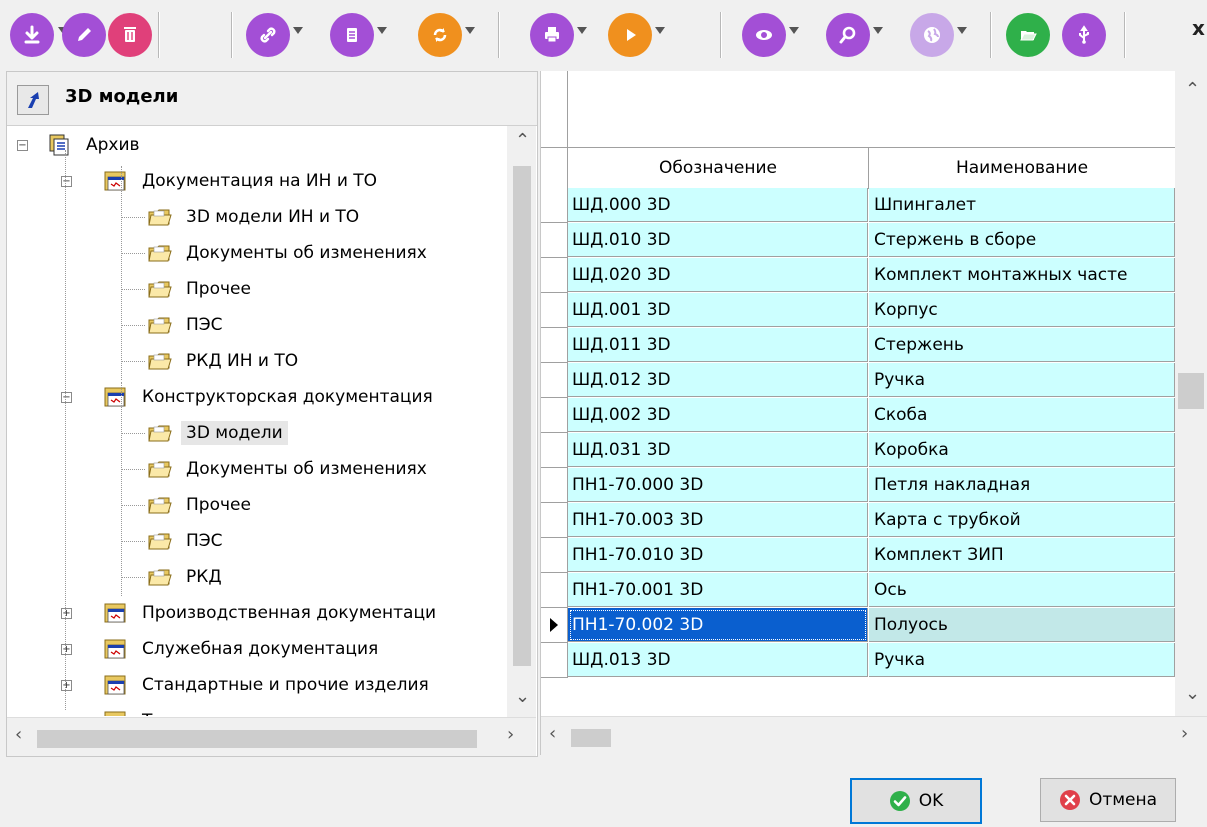 The image size is (1207, 827). I want to click on cell-designation: ШД.031 3D, so click(718, 450).